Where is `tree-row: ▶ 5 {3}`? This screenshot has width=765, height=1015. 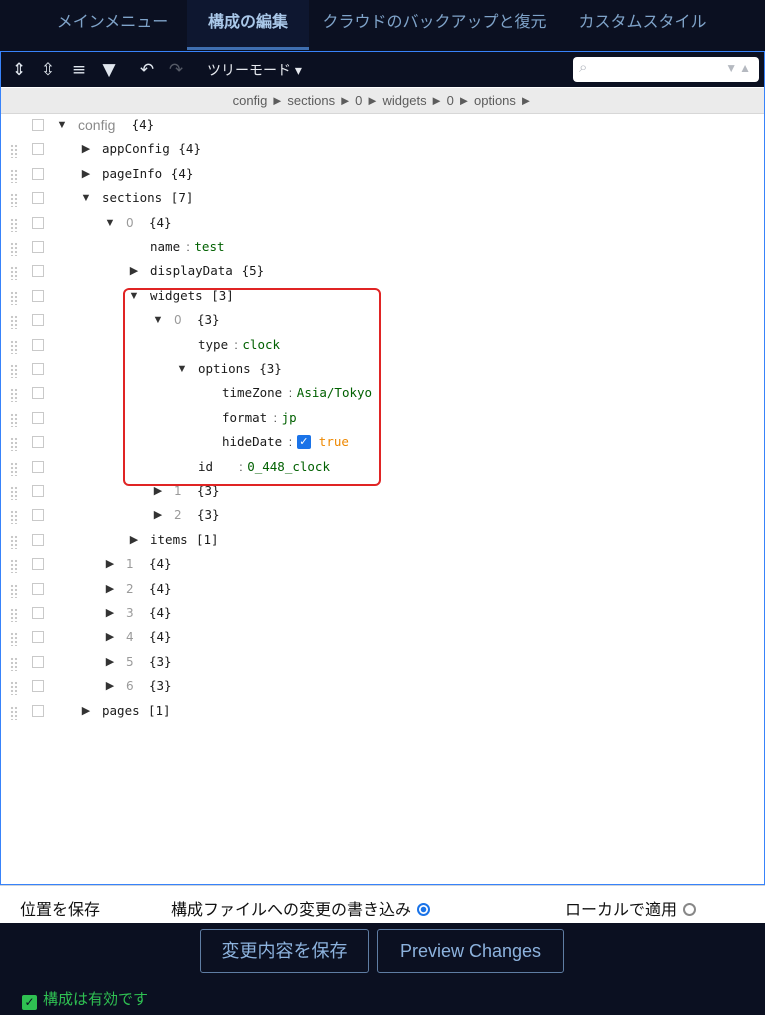 tree-row: ▶ 5 {3} is located at coordinates (382, 663).